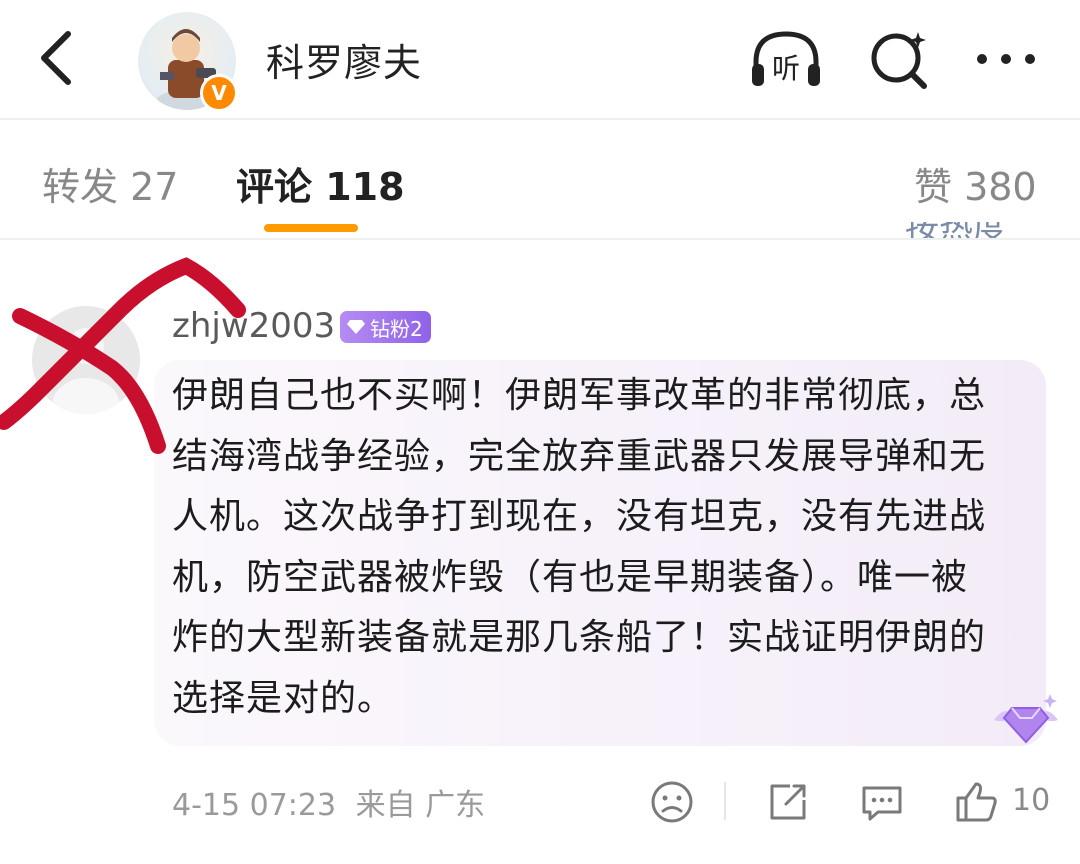 This screenshot has width=1080, height=864. I want to click on reply-comment-icon, so click(882, 802).